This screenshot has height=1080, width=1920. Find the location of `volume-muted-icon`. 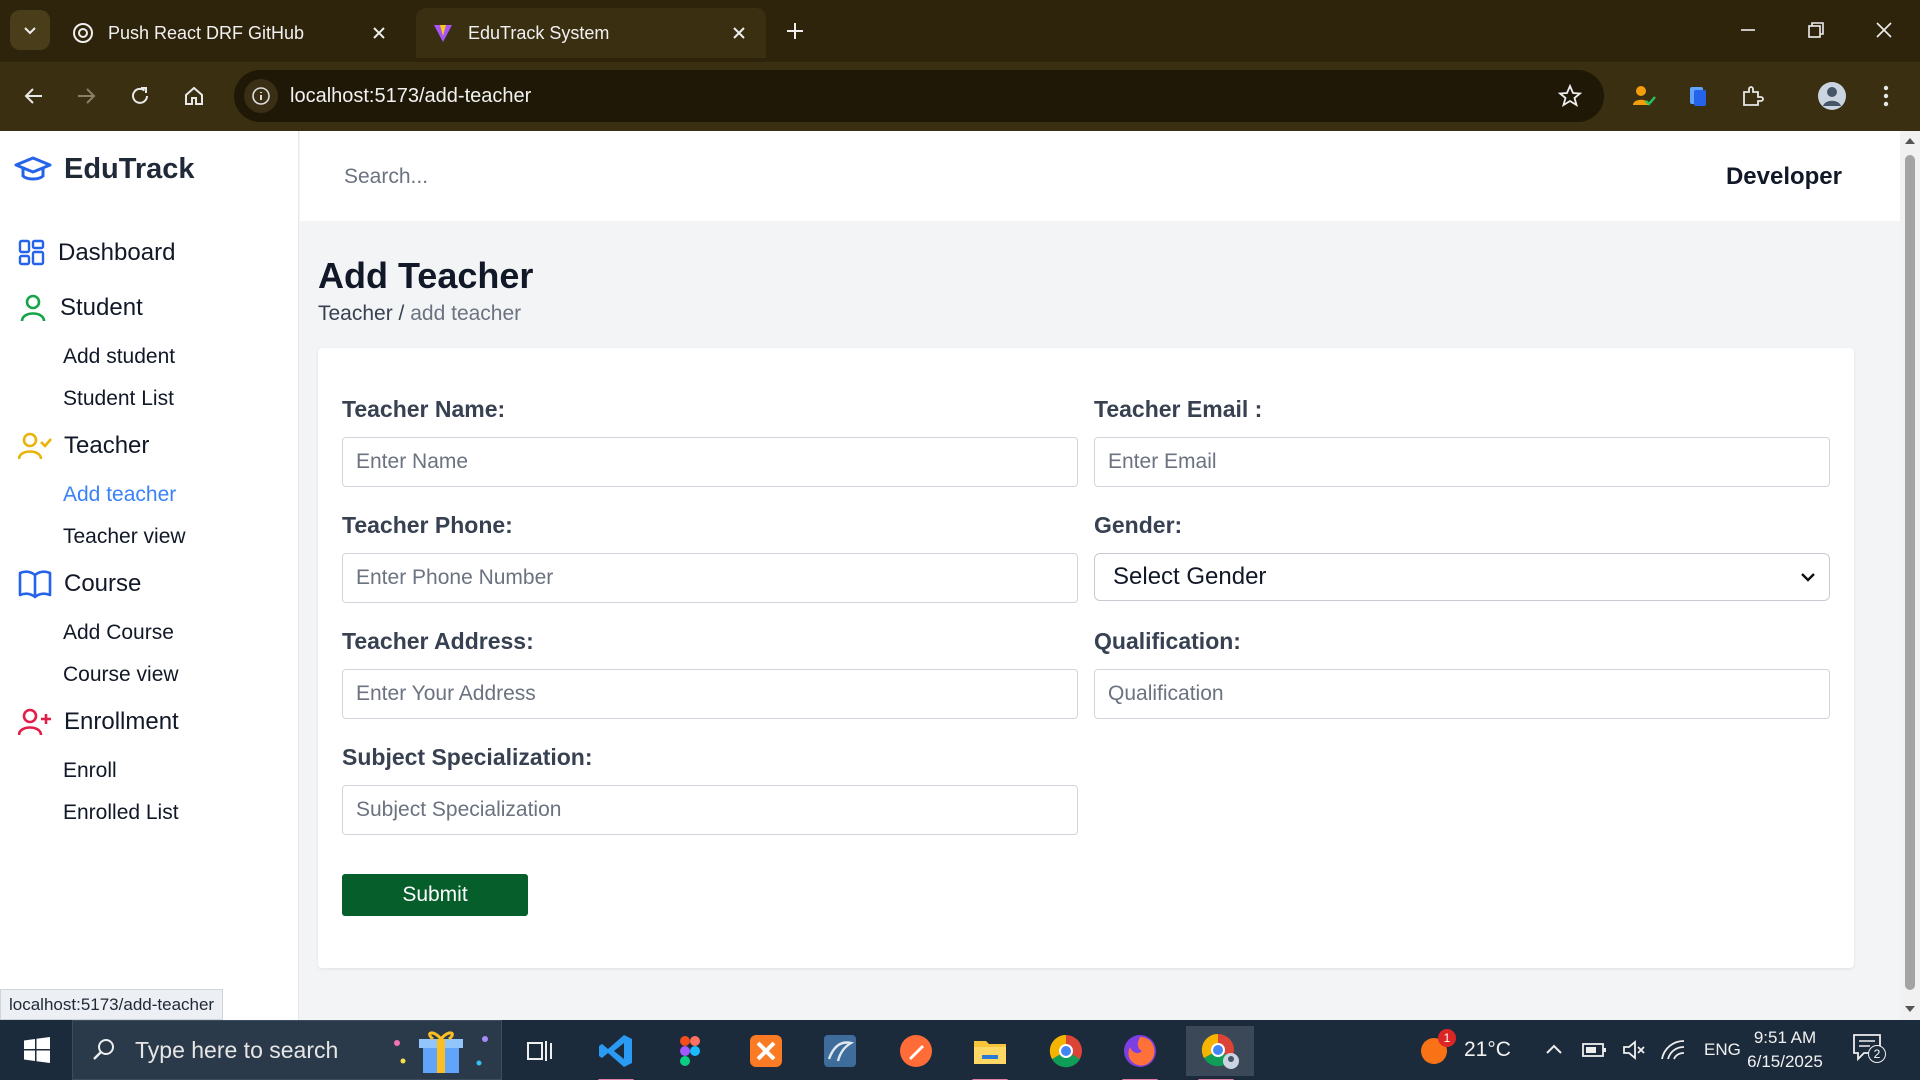

volume-muted-icon is located at coordinates (1634, 1050).